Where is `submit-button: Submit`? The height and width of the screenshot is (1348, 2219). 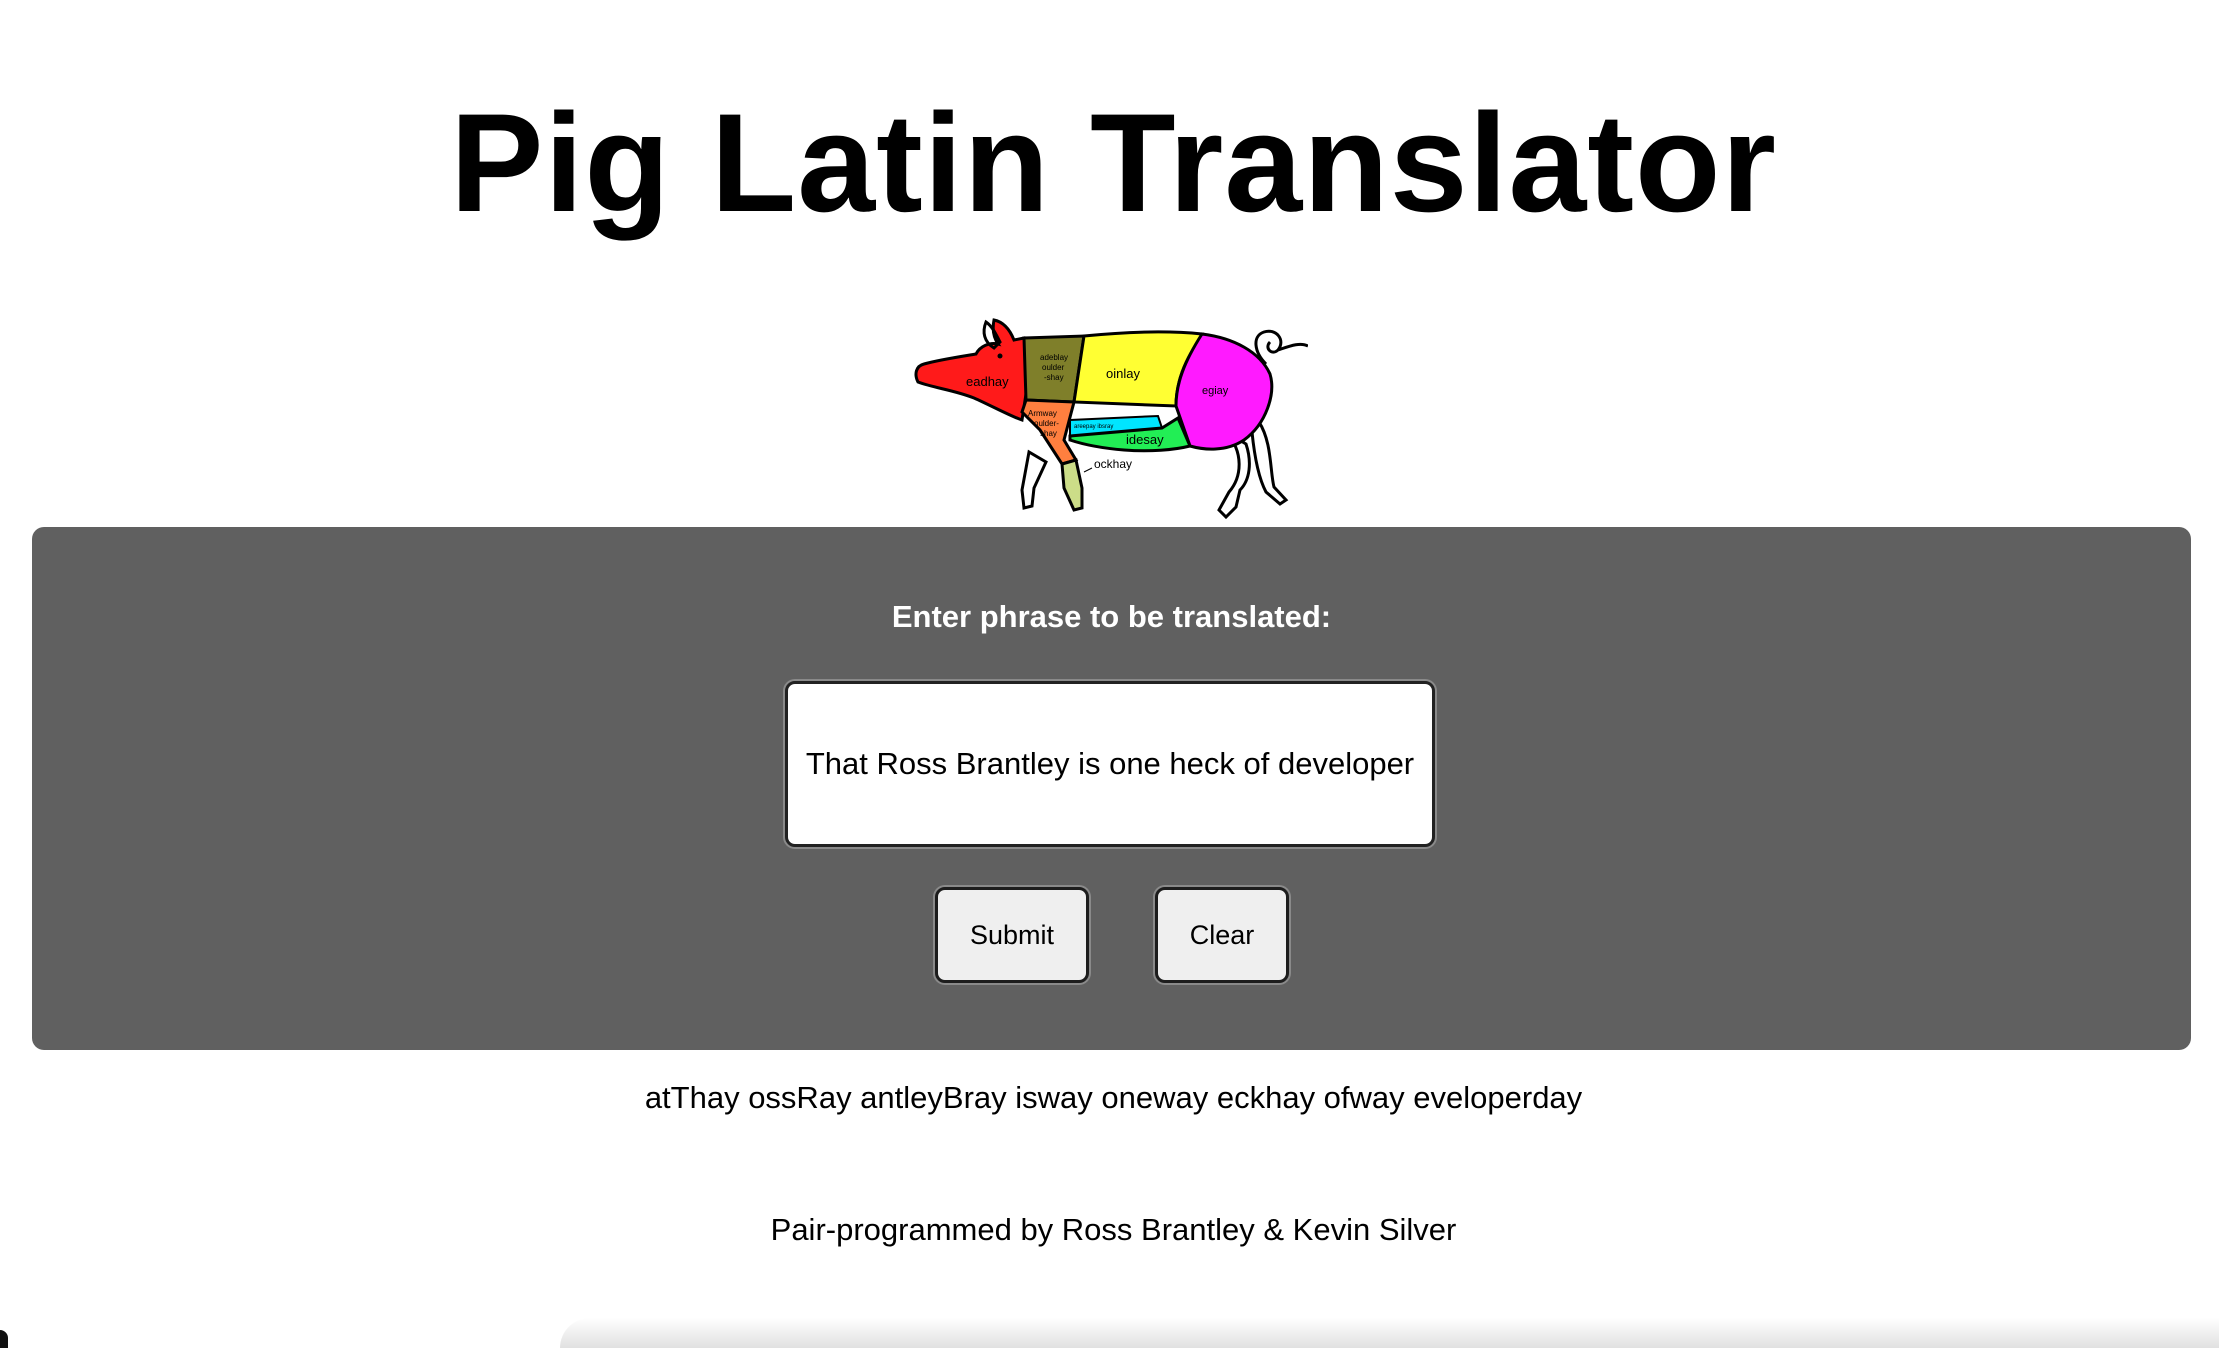 submit-button: Submit is located at coordinates (1012, 935).